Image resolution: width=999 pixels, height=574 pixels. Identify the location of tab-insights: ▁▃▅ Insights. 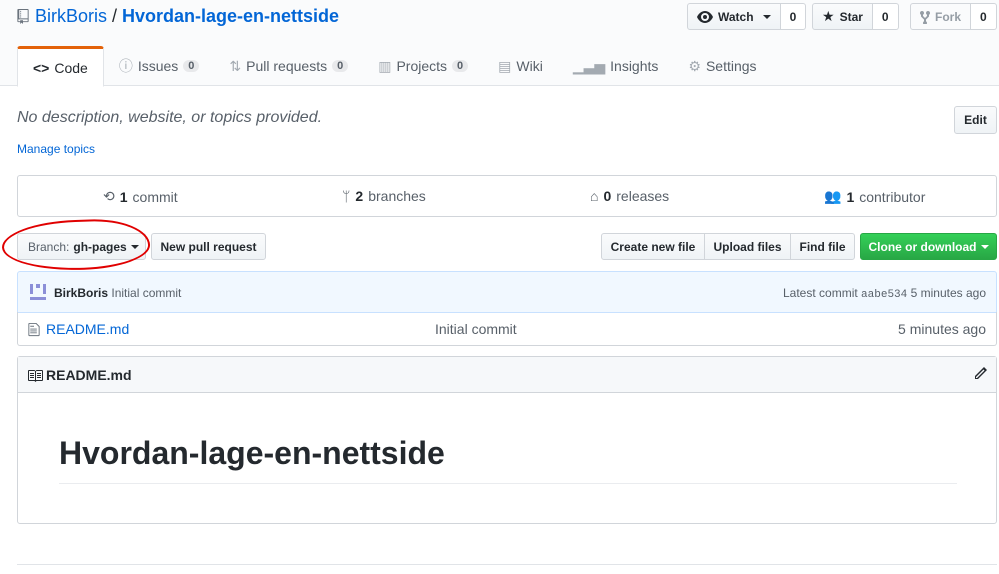
(616, 66).